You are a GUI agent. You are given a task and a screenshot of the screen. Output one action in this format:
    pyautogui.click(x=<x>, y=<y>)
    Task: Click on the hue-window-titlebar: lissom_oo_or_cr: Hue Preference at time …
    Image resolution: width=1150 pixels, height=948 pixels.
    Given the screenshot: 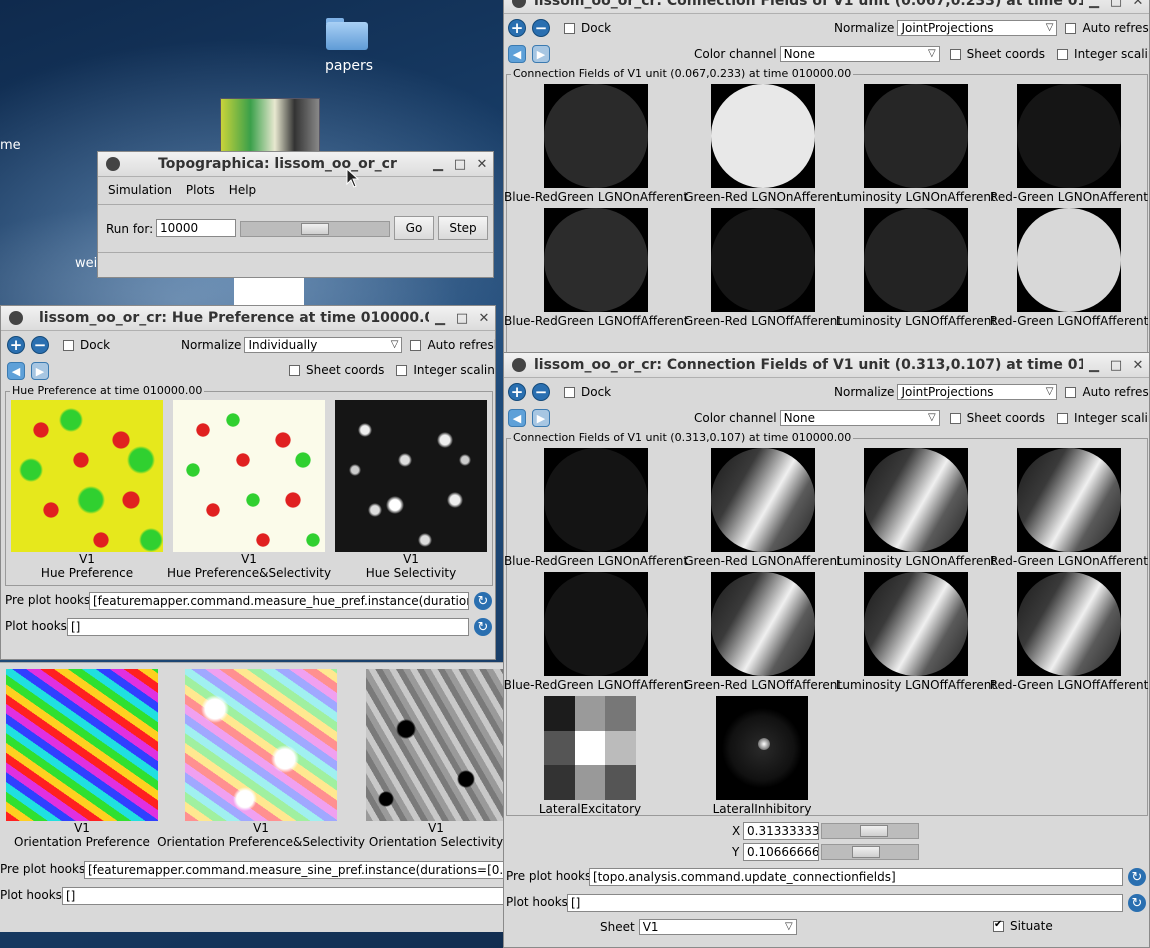 What is the action you would take?
    pyautogui.click(x=248, y=318)
    